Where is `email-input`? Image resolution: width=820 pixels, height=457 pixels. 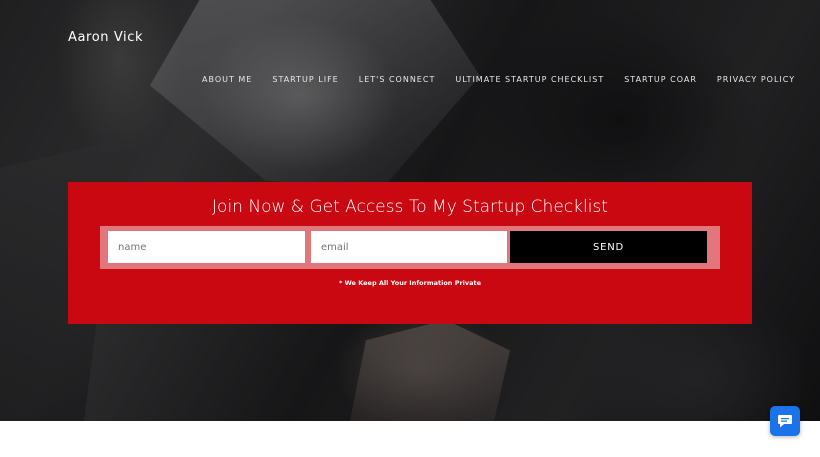 email-input is located at coordinates (409, 247).